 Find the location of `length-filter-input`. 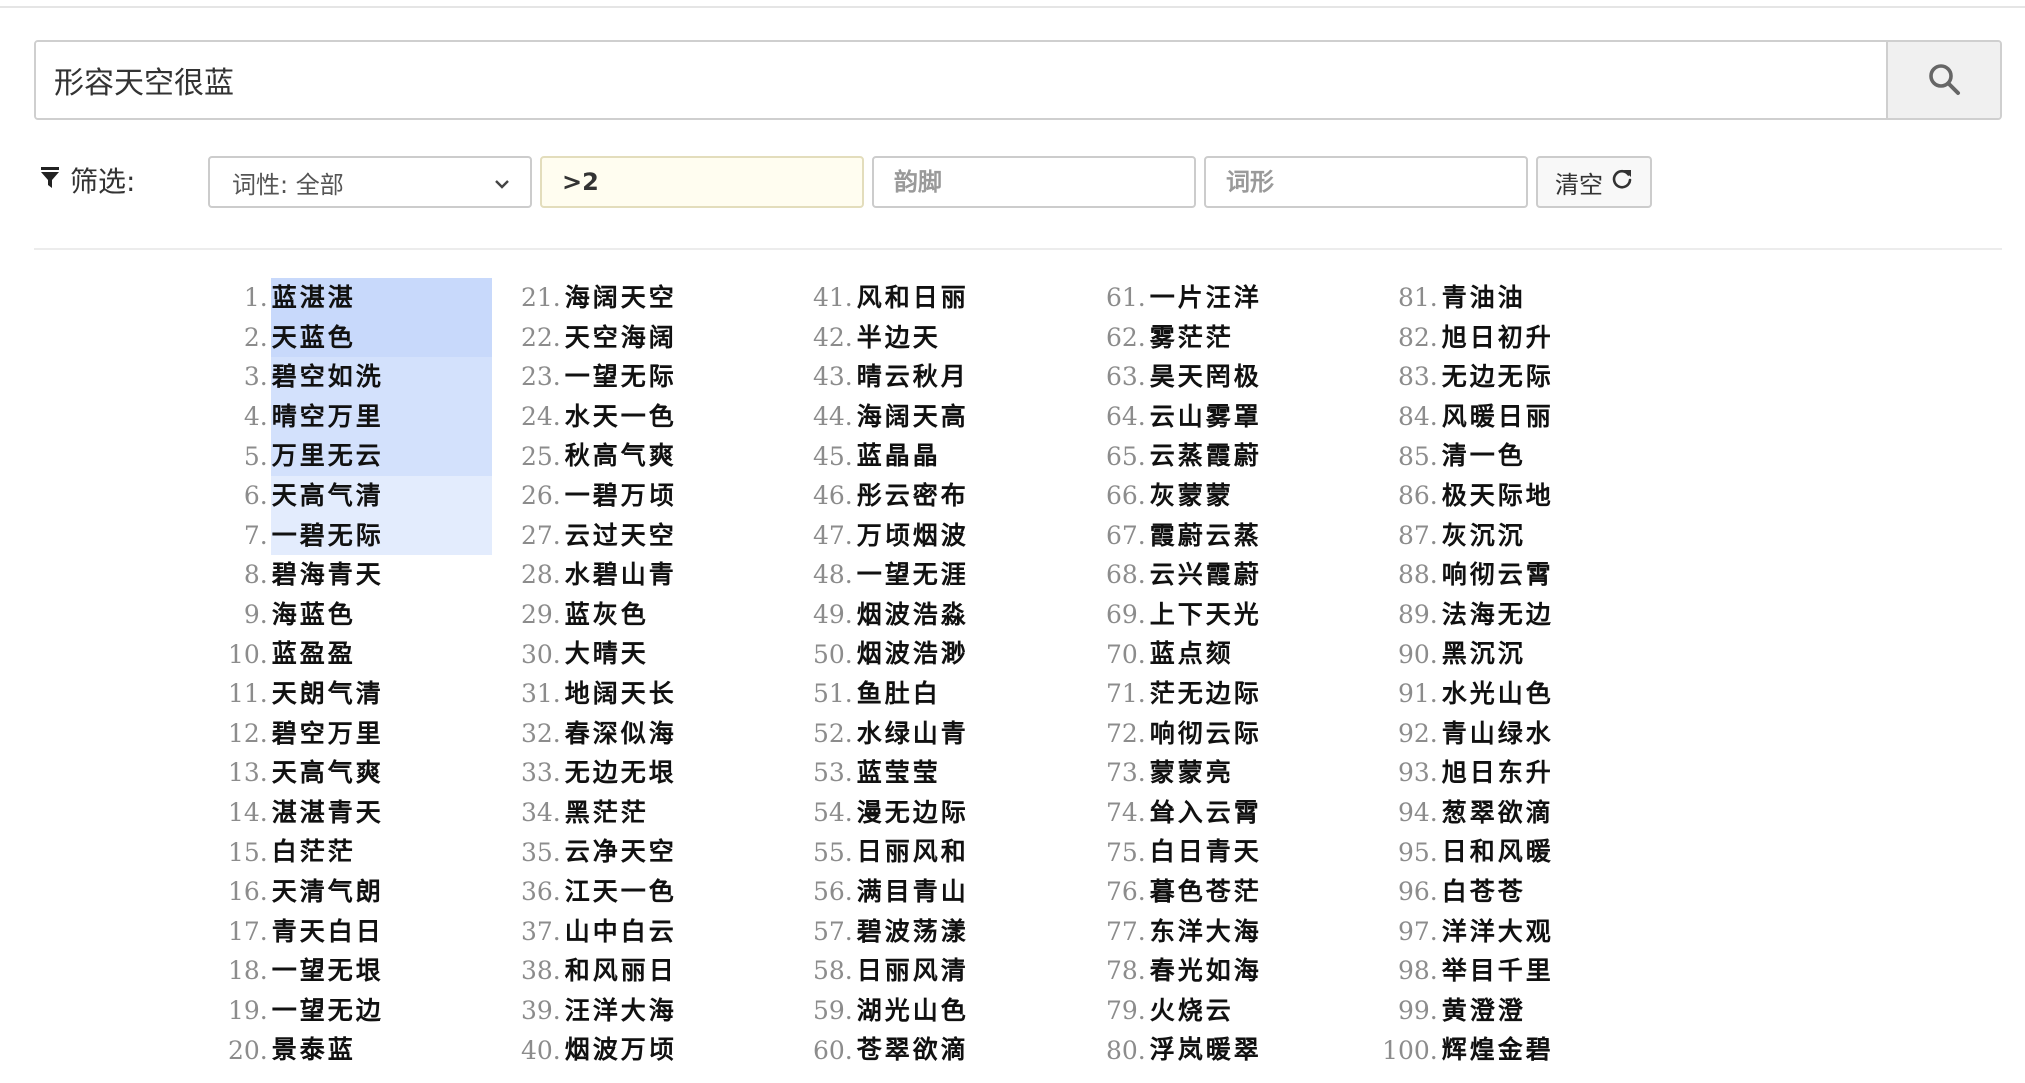

length-filter-input is located at coordinates (702, 182).